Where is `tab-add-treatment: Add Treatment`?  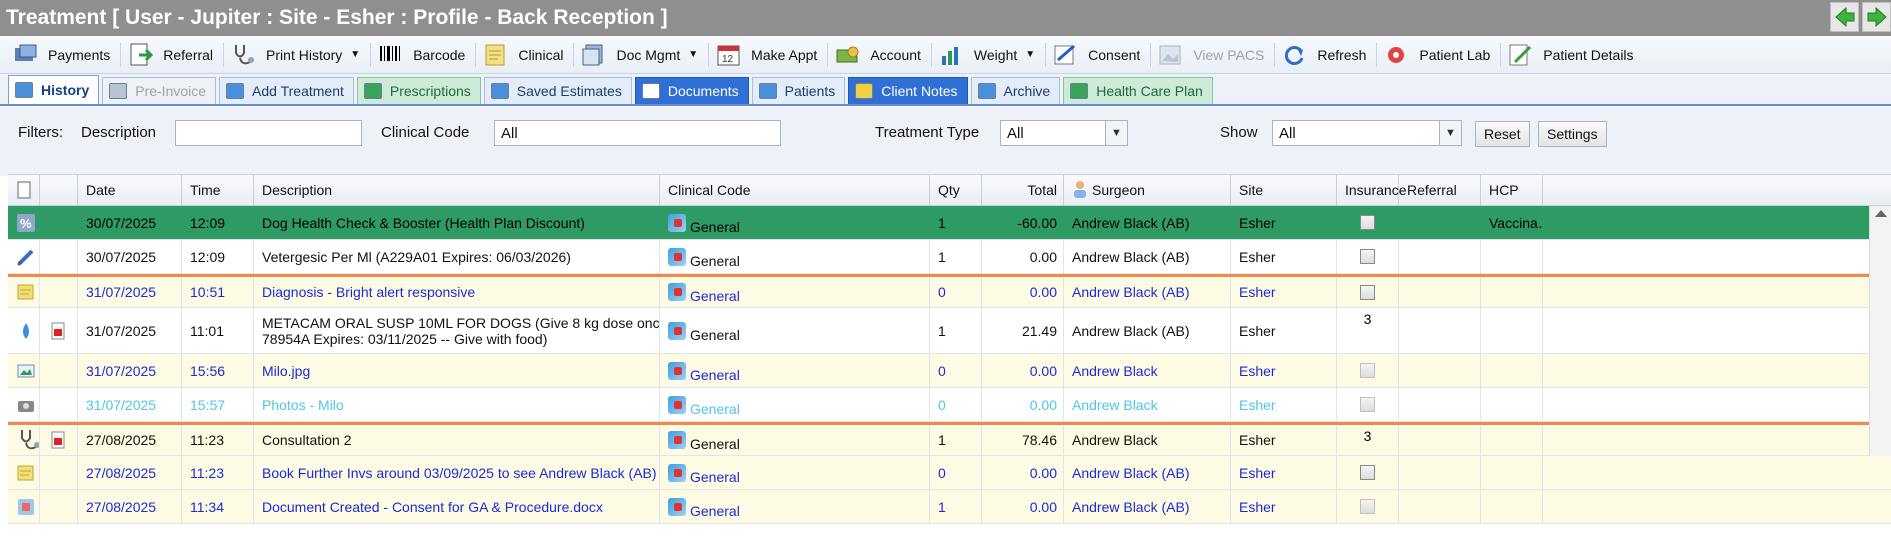 tab-add-treatment: Add Treatment is located at coordinates (286, 90).